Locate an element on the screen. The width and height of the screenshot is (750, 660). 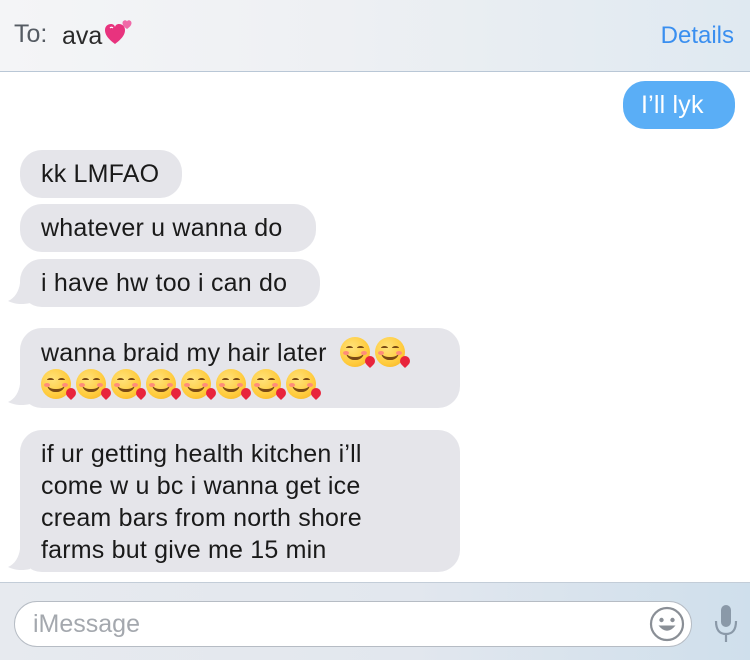
received-message-text: kk LMFAO is located at coordinates (100, 174).